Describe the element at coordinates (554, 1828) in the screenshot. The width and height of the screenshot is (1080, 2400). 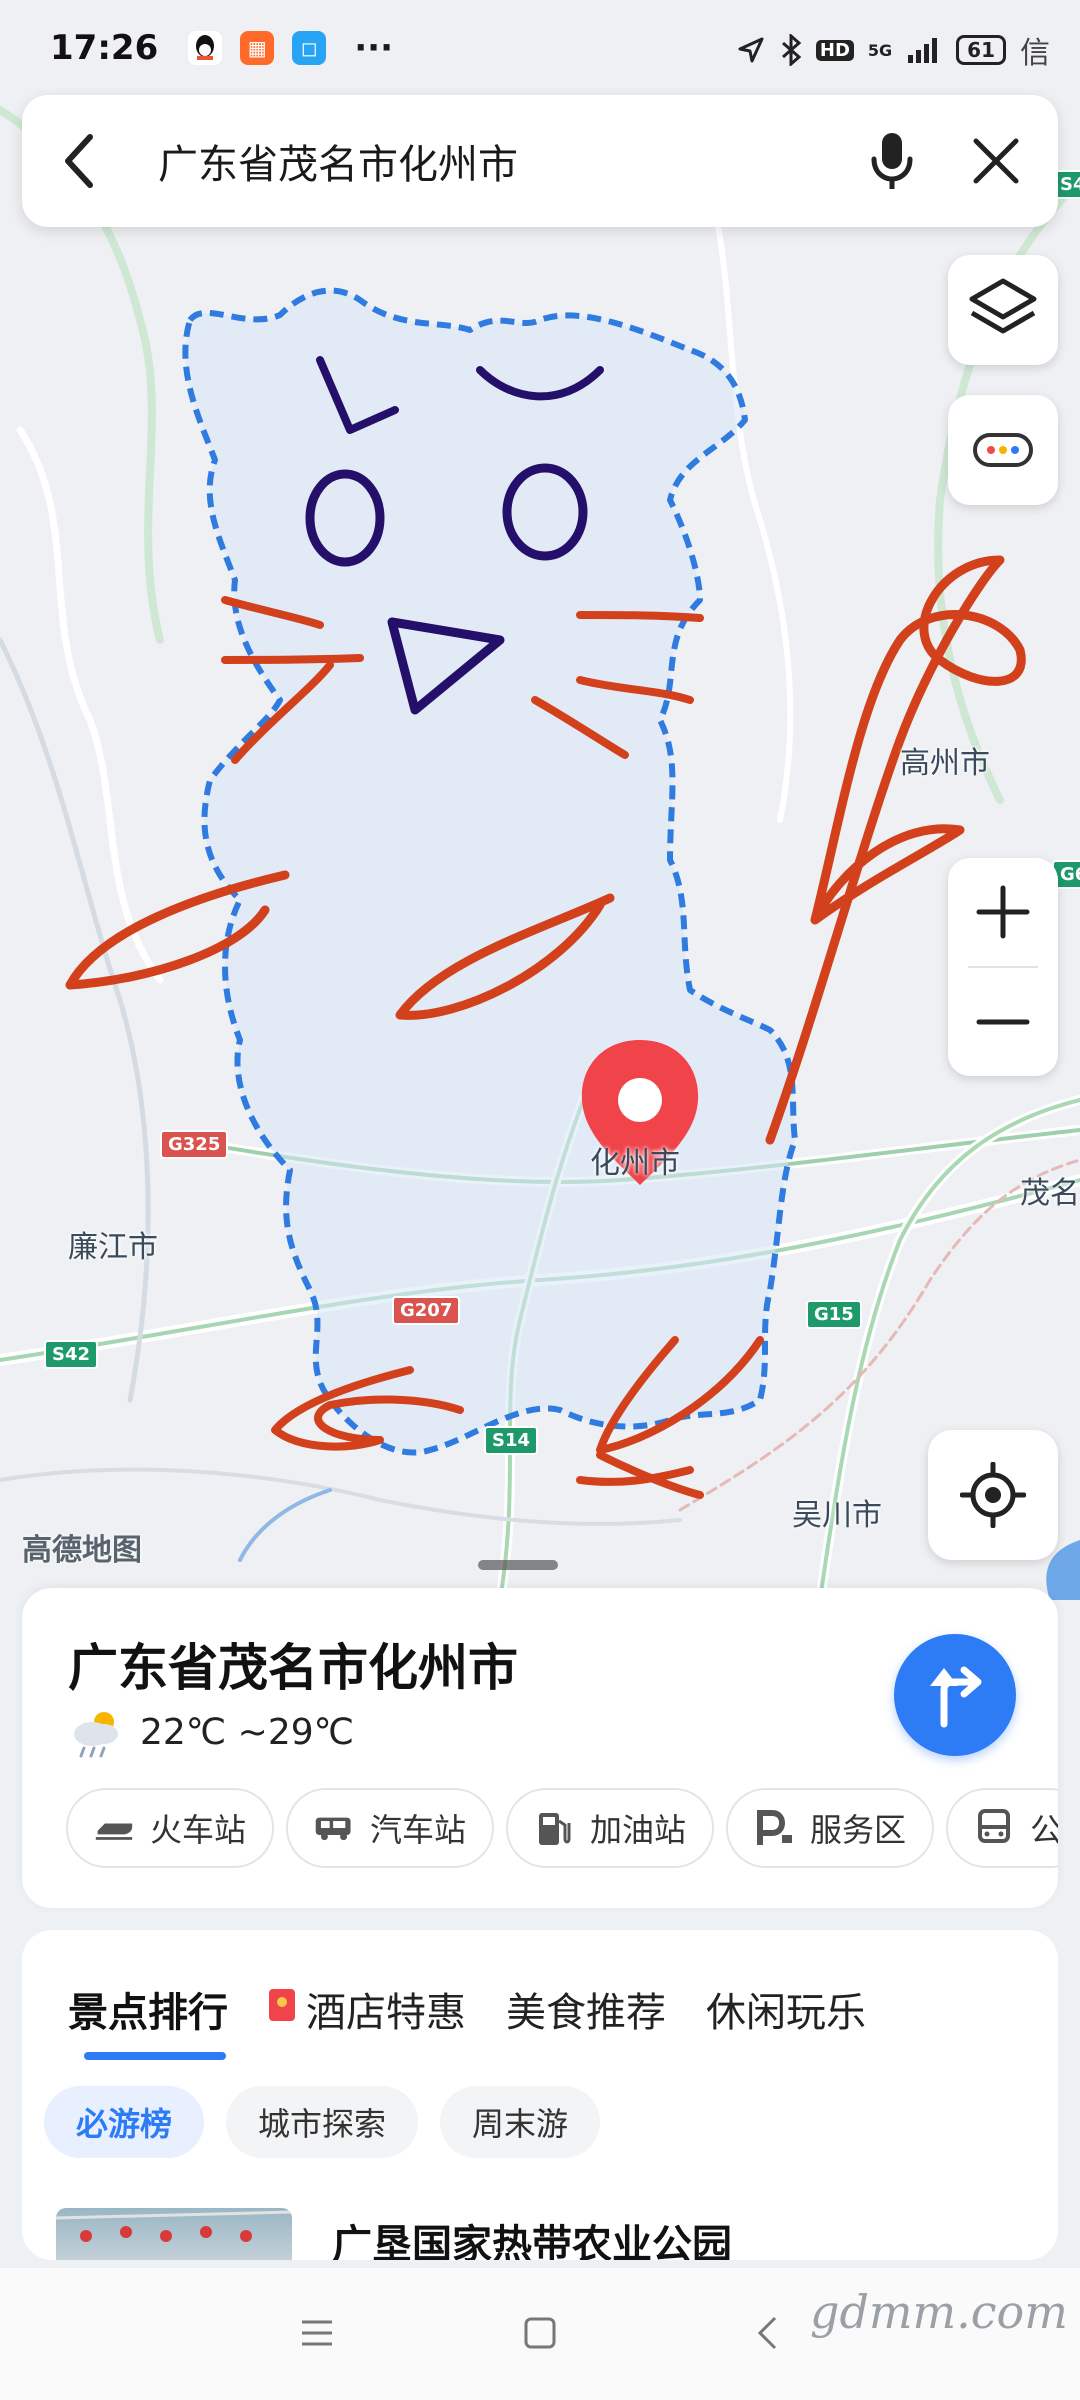
I see `gas-station-icon` at that location.